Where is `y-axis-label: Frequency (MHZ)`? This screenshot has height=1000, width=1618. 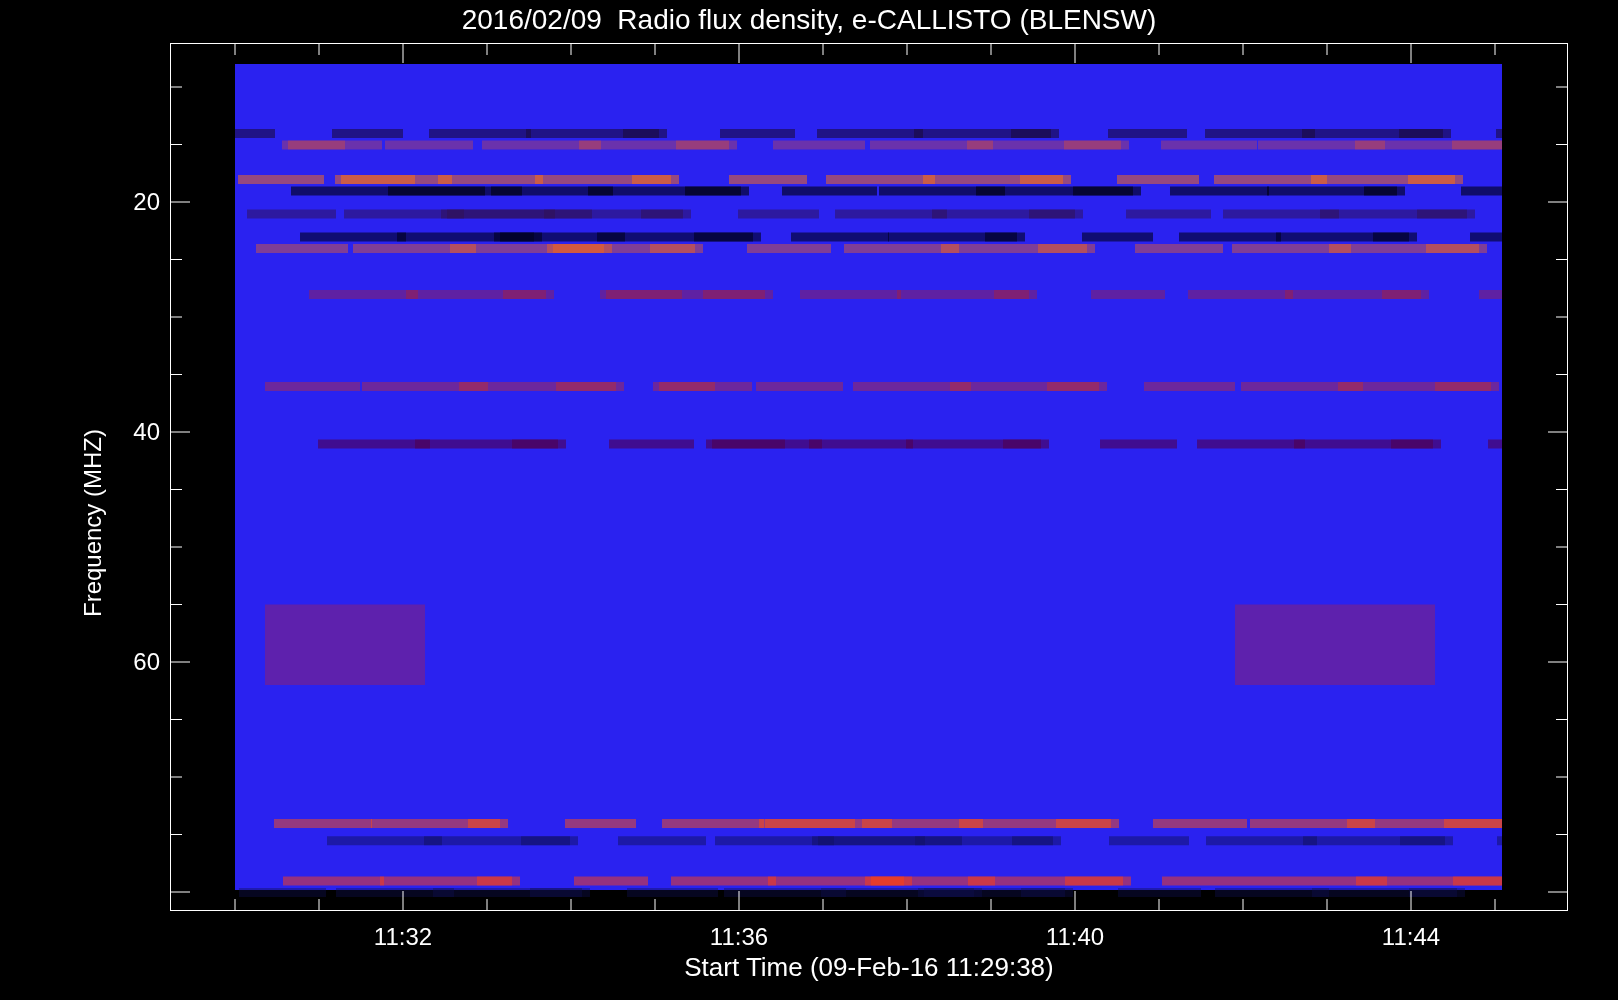 y-axis-label: Frequency (MHZ) is located at coordinates (93, 523).